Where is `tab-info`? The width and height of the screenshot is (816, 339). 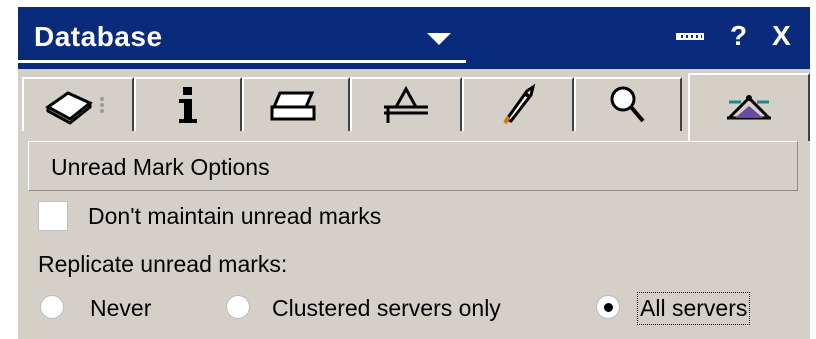
tab-info is located at coordinates (188, 104).